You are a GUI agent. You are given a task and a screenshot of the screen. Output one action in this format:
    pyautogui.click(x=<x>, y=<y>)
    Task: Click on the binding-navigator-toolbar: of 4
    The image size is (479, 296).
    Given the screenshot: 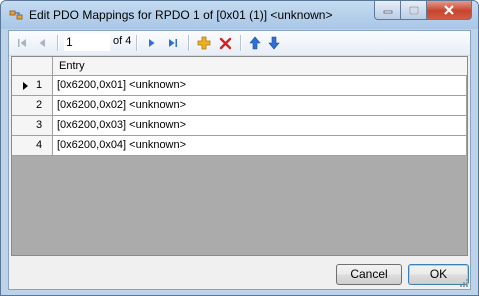 What is the action you would take?
    pyautogui.click(x=239, y=43)
    